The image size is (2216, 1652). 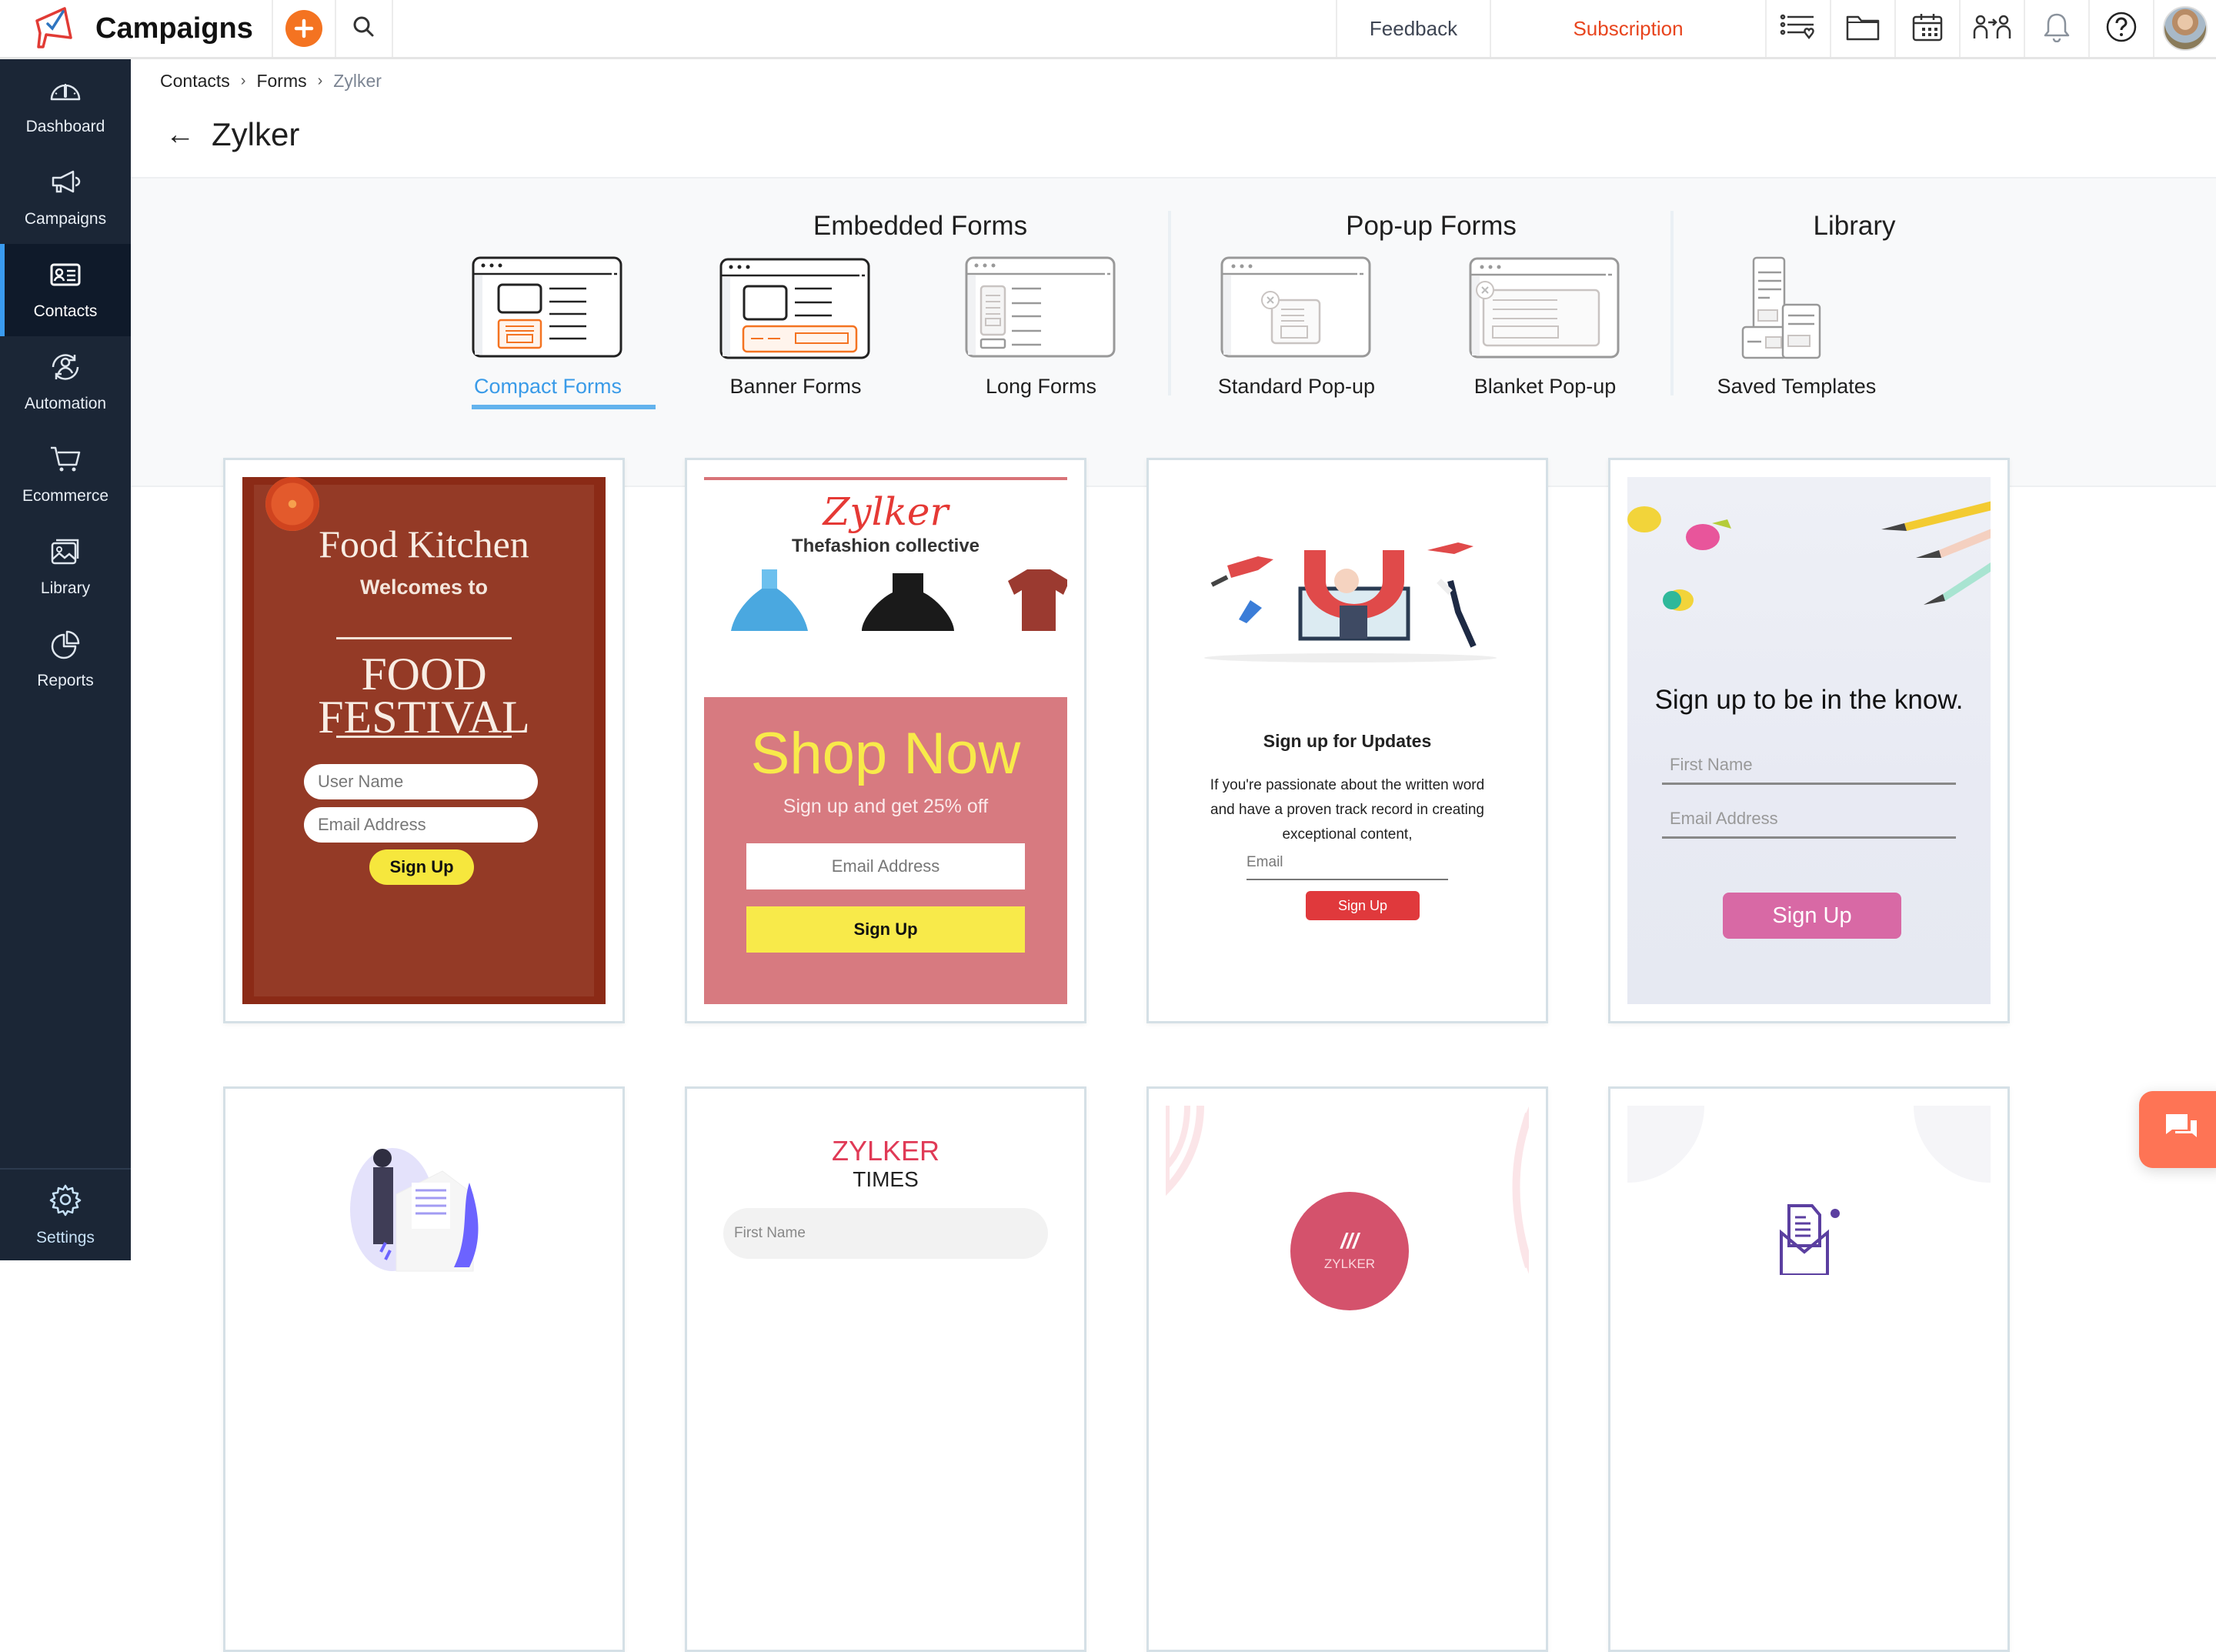 I want to click on sidebar-item-library: Library, so click(x=65, y=567).